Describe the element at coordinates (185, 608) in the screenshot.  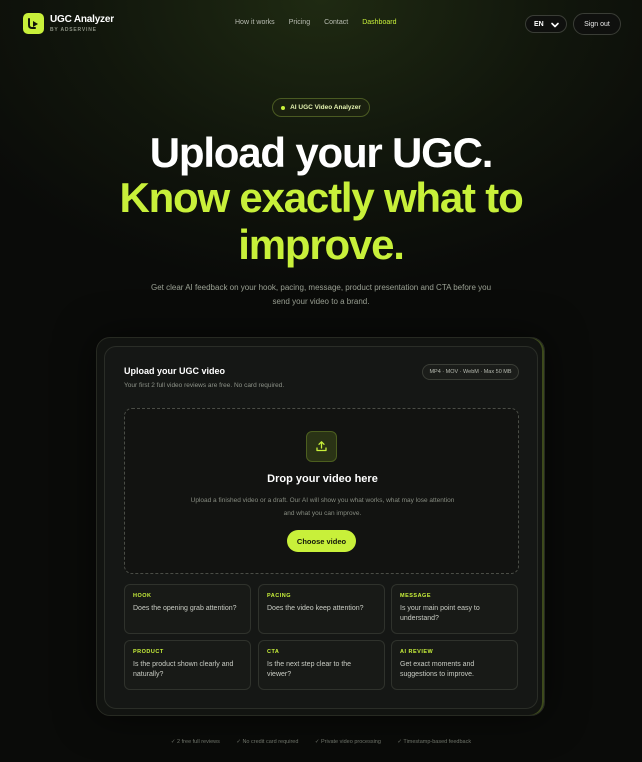
I see `tile-text: Does the opening grab attention?` at that location.